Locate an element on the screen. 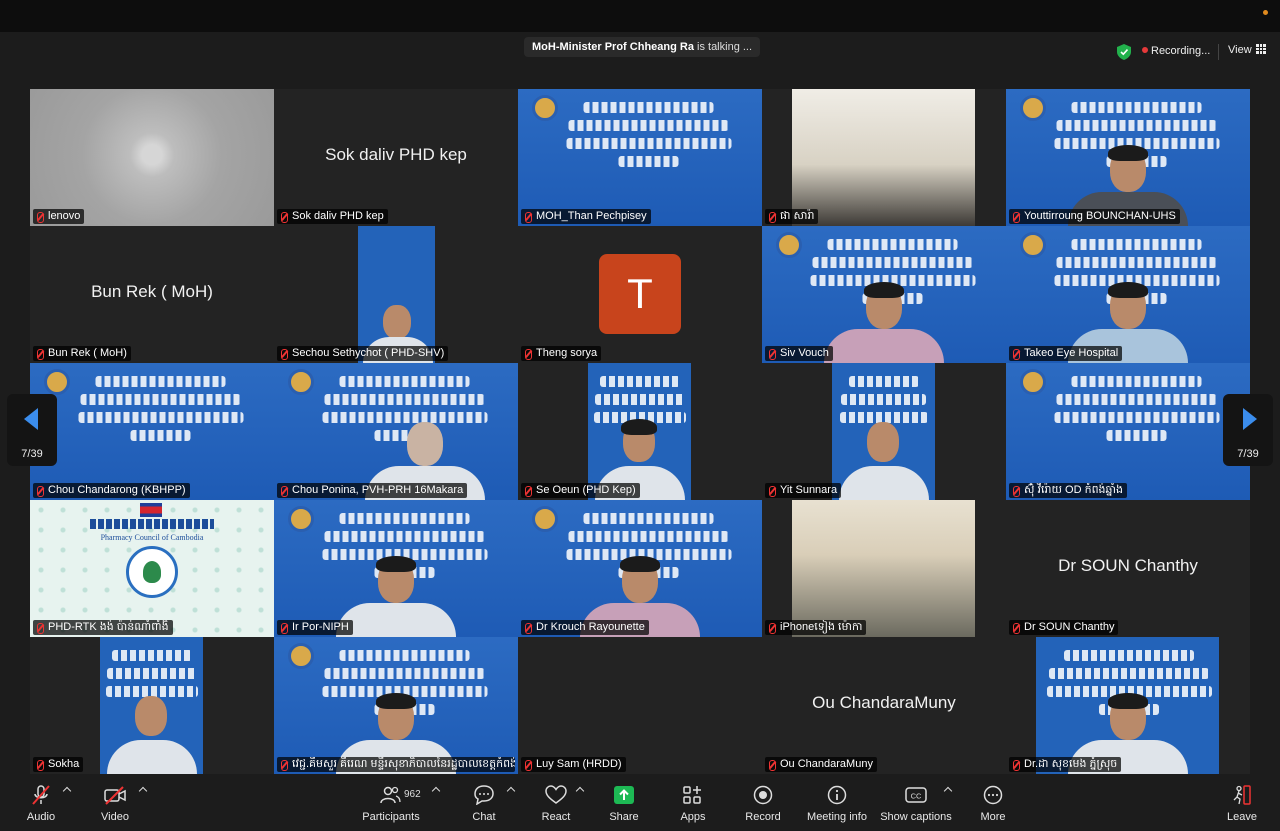  video-tile: Siv Vouch is located at coordinates (884, 294).